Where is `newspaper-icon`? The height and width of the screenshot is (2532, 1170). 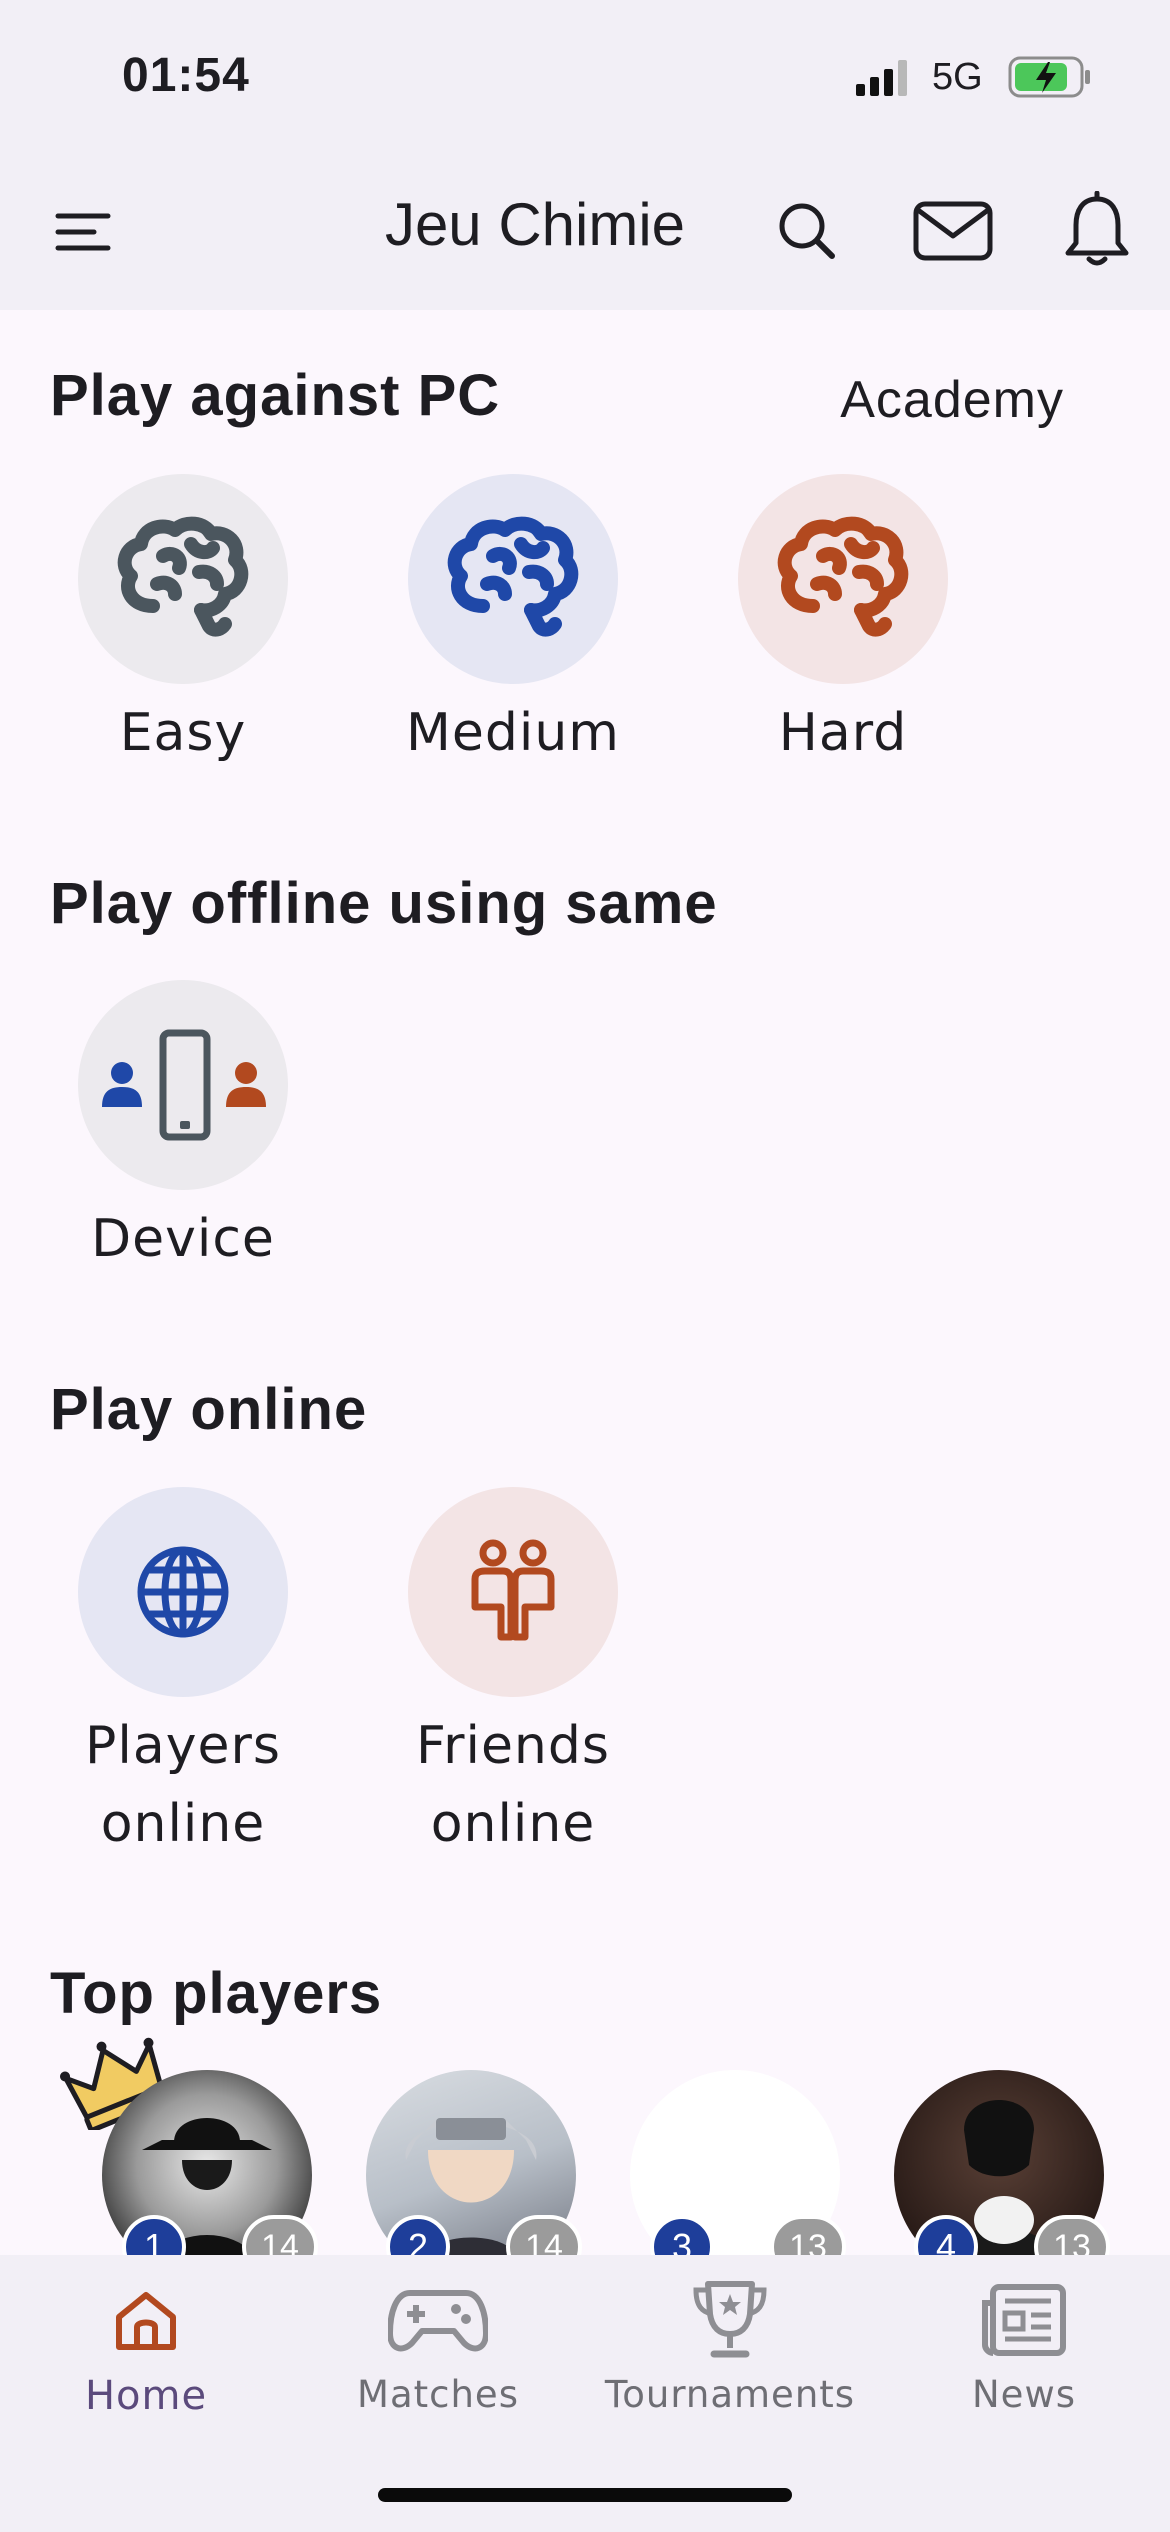
newspaper-icon is located at coordinates (1024, 2320).